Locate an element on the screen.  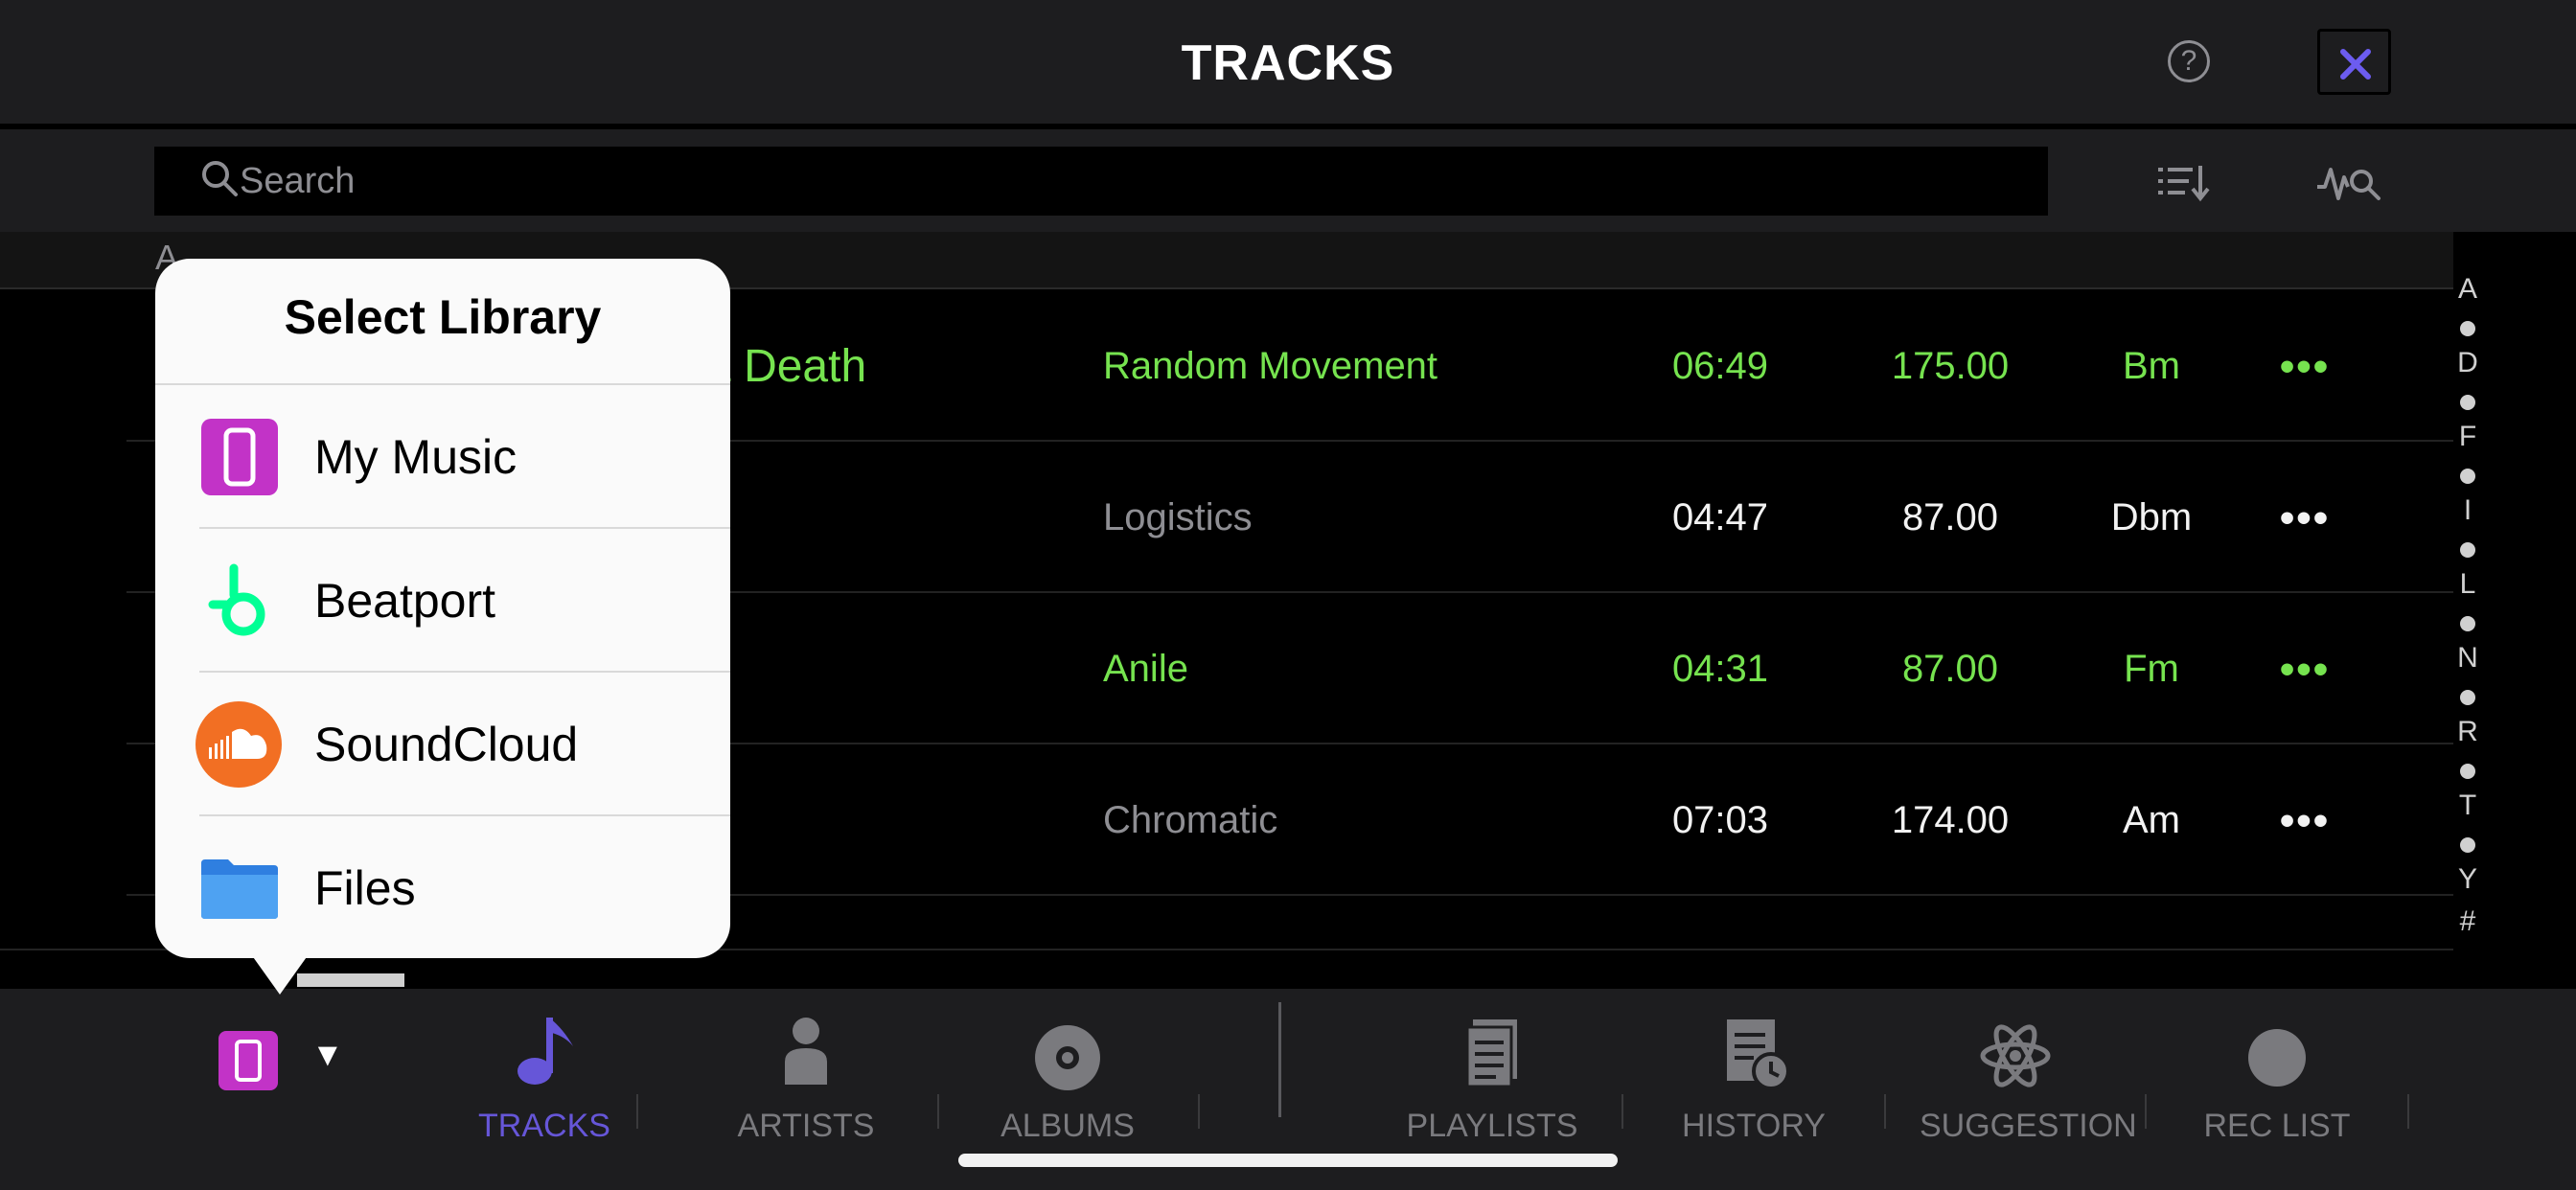
waveform-search-icon is located at coordinates (2348, 184).